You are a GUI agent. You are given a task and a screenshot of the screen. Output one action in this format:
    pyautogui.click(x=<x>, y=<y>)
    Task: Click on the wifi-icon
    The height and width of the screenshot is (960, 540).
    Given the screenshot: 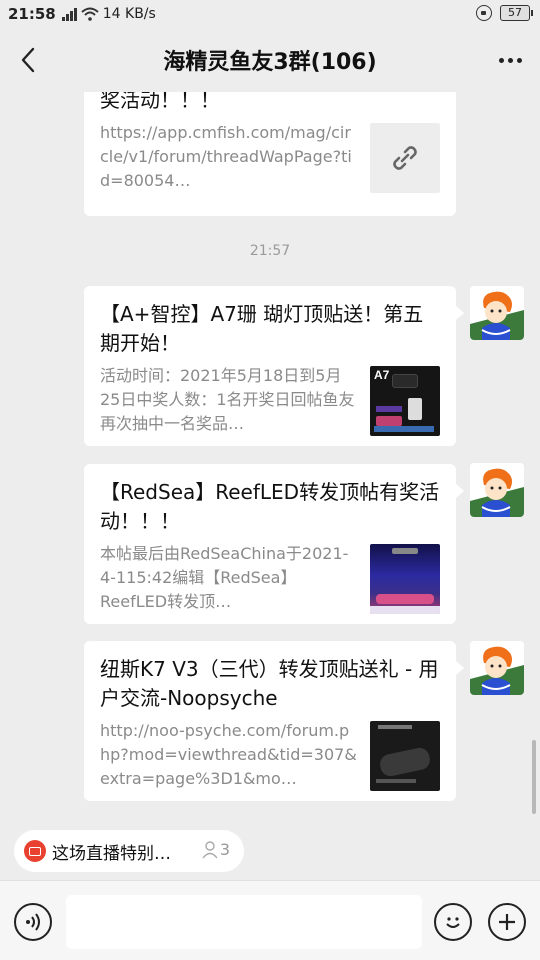 What is the action you would take?
    pyautogui.click(x=90, y=14)
    